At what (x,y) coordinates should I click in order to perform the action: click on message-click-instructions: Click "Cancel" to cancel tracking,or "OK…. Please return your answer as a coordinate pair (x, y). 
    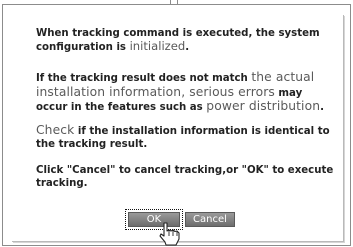
    Looking at the image, I should click on (185, 177).